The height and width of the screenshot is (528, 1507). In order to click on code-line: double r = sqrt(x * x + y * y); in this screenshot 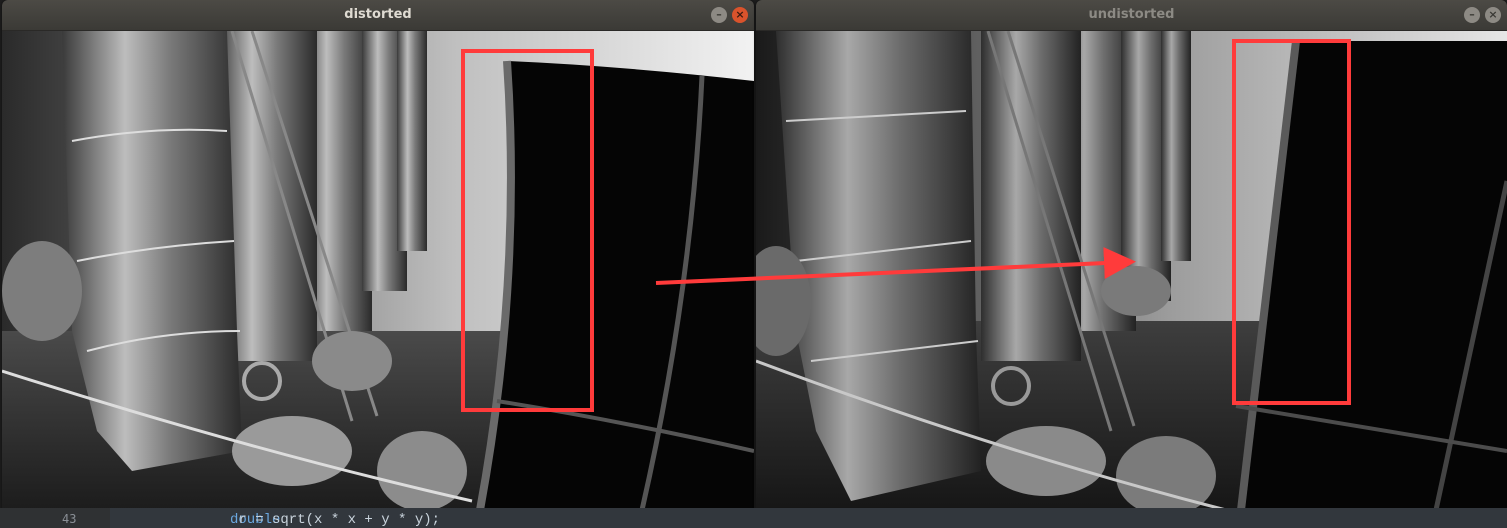, I will do `click(808, 518)`.